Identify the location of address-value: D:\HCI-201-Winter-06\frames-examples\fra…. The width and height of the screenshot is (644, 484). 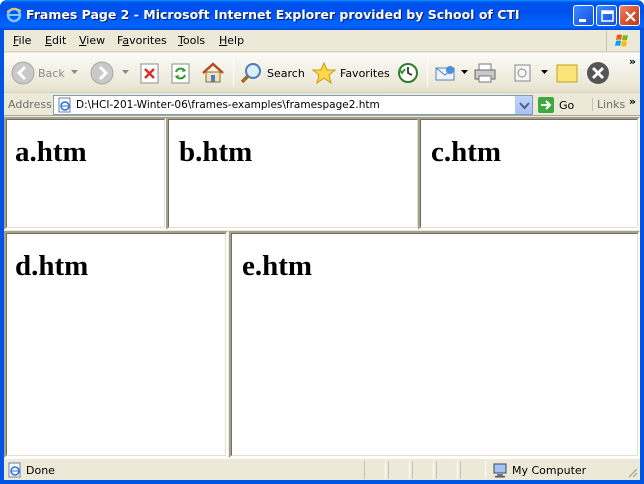
(228, 105).